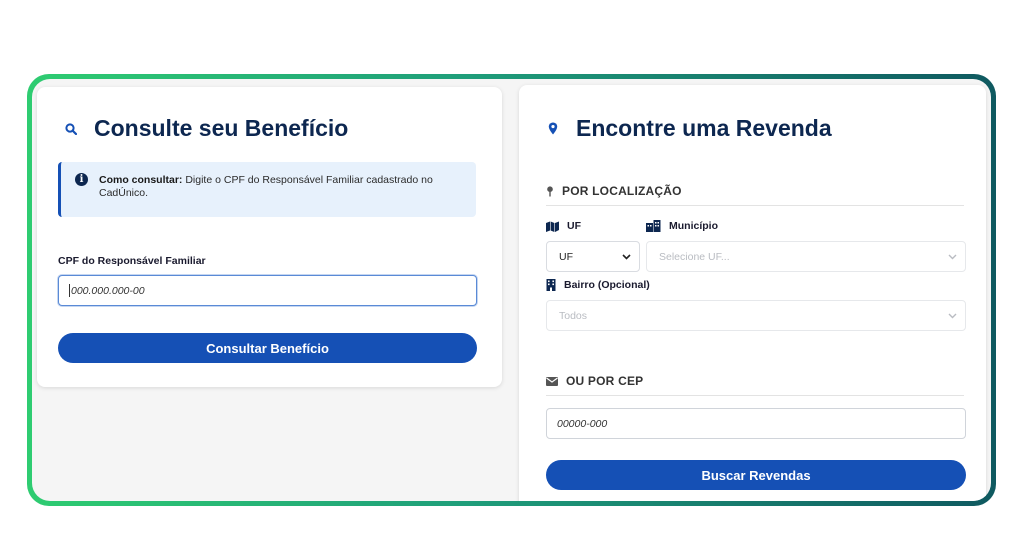 The width and height of the screenshot is (1024, 536). What do you see at coordinates (108, 290) in the screenshot?
I see `cpf-placeholder: 000.000.000-00` at bounding box center [108, 290].